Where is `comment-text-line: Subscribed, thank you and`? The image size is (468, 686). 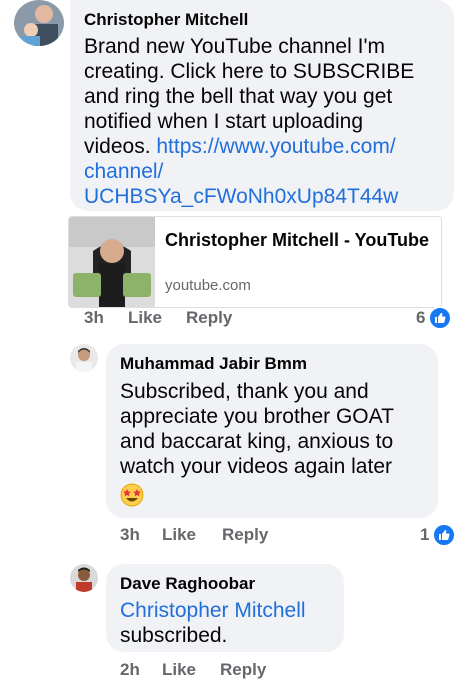 comment-text-line: Subscribed, thank you and is located at coordinates (244, 391).